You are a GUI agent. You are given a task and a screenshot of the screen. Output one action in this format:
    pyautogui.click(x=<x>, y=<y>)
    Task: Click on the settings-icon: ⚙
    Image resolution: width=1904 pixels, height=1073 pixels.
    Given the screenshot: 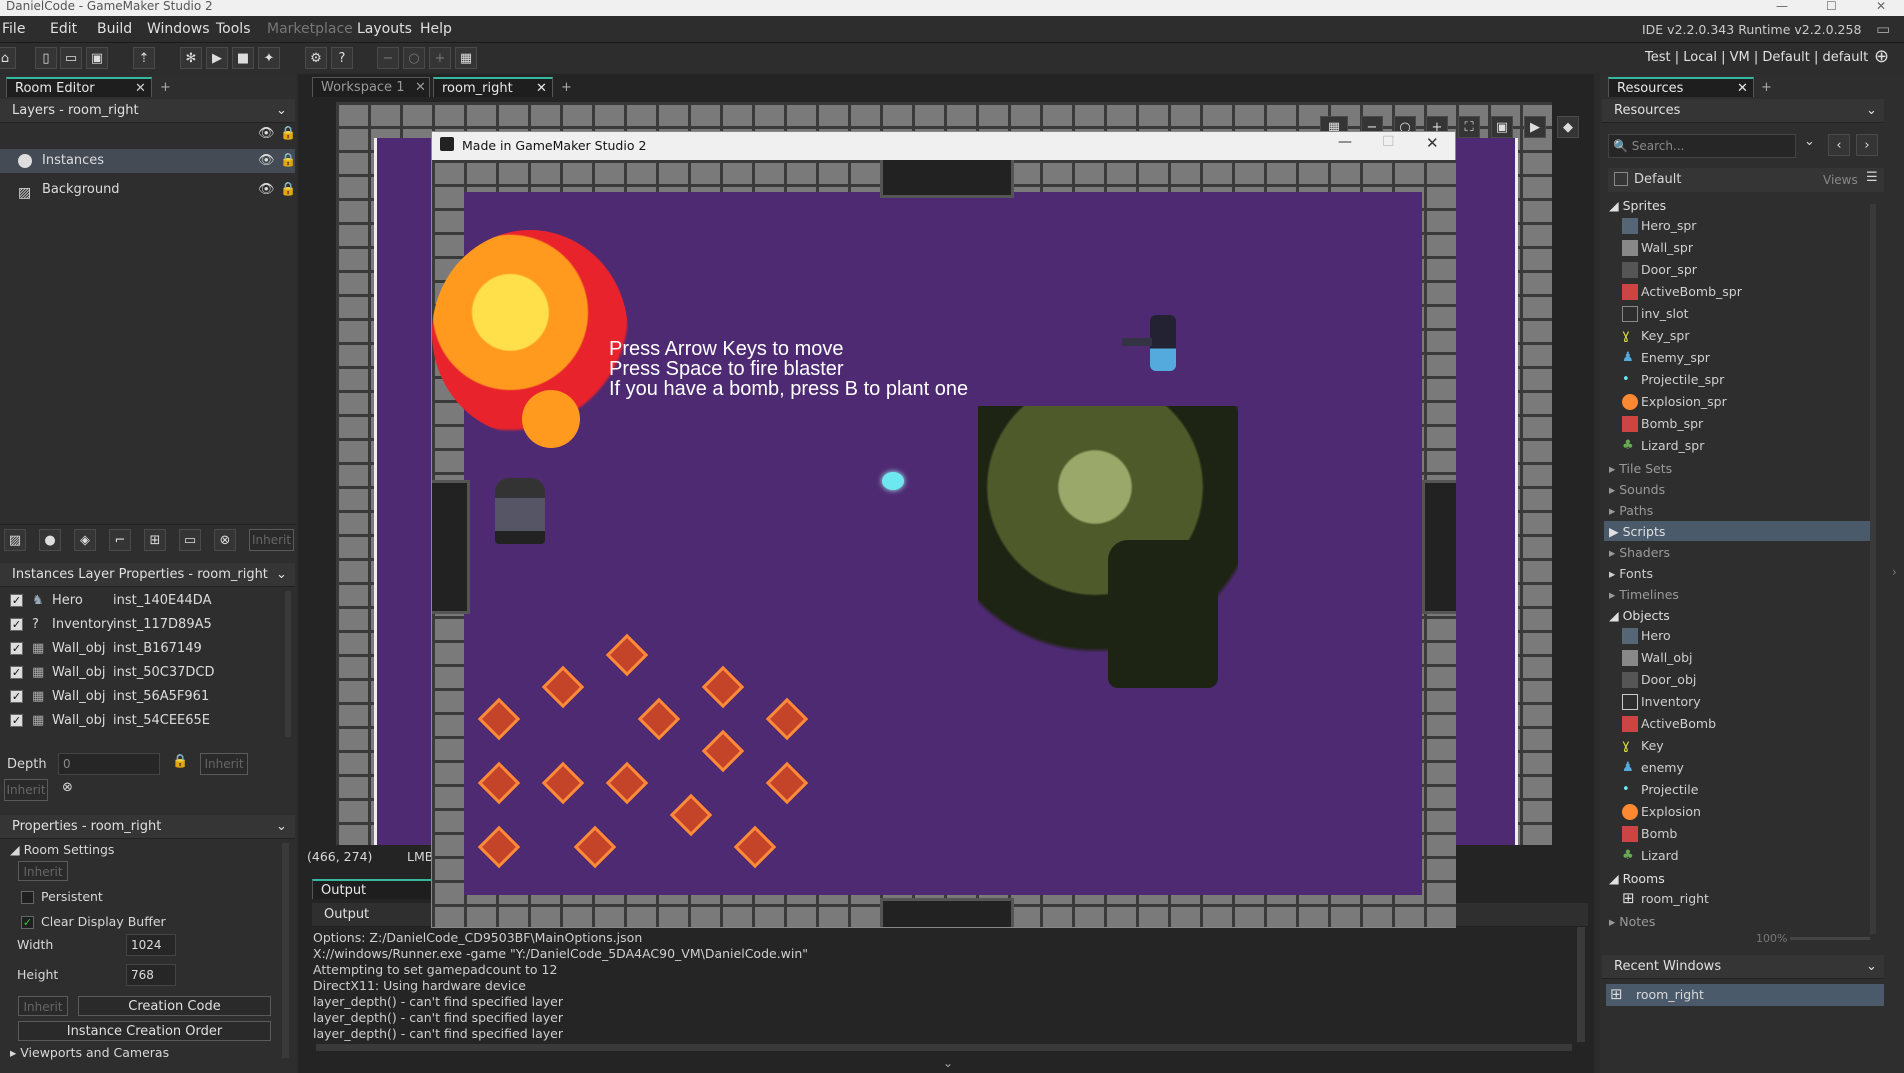 What is the action you would take?
    pyautogui.click(x=316, y=58)
    